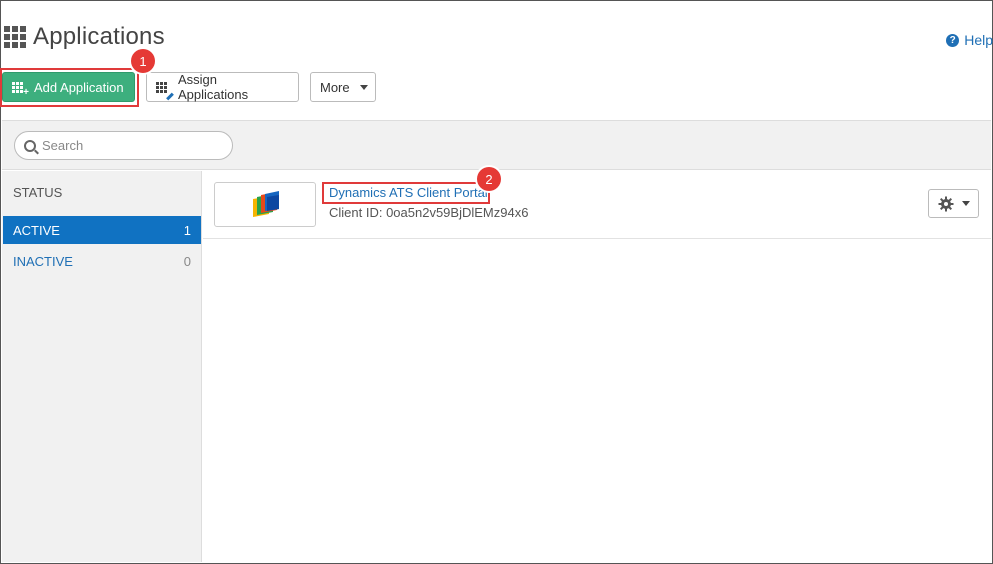 The image size is (993, 564). Describe the element at coordinates (978, 40) in the screenshot. I see `help-label: Help` at that location.